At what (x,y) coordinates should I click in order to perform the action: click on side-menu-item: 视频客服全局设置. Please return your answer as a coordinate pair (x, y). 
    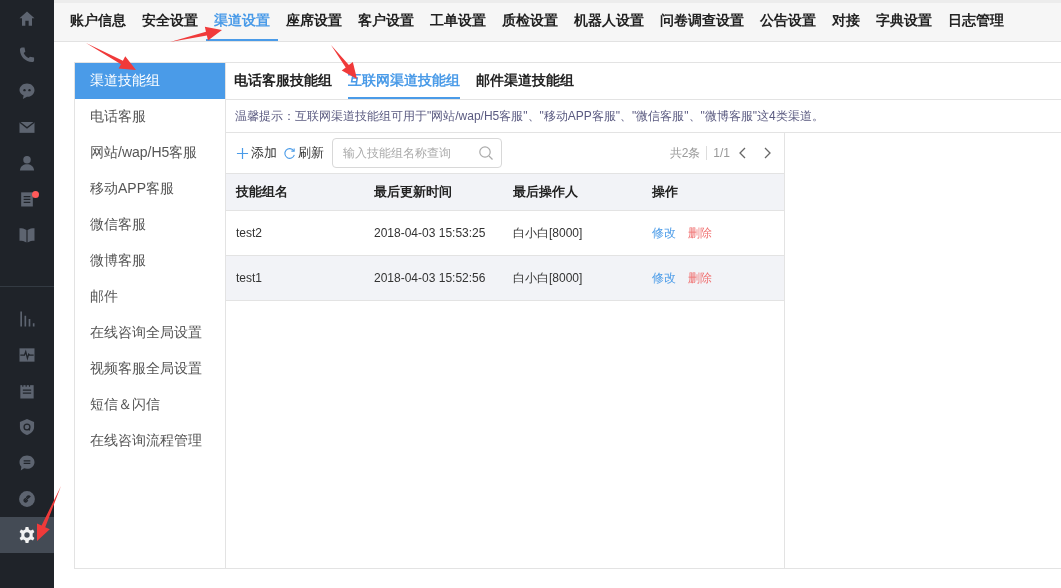
    Looking at the image, I should click on (150, 369).